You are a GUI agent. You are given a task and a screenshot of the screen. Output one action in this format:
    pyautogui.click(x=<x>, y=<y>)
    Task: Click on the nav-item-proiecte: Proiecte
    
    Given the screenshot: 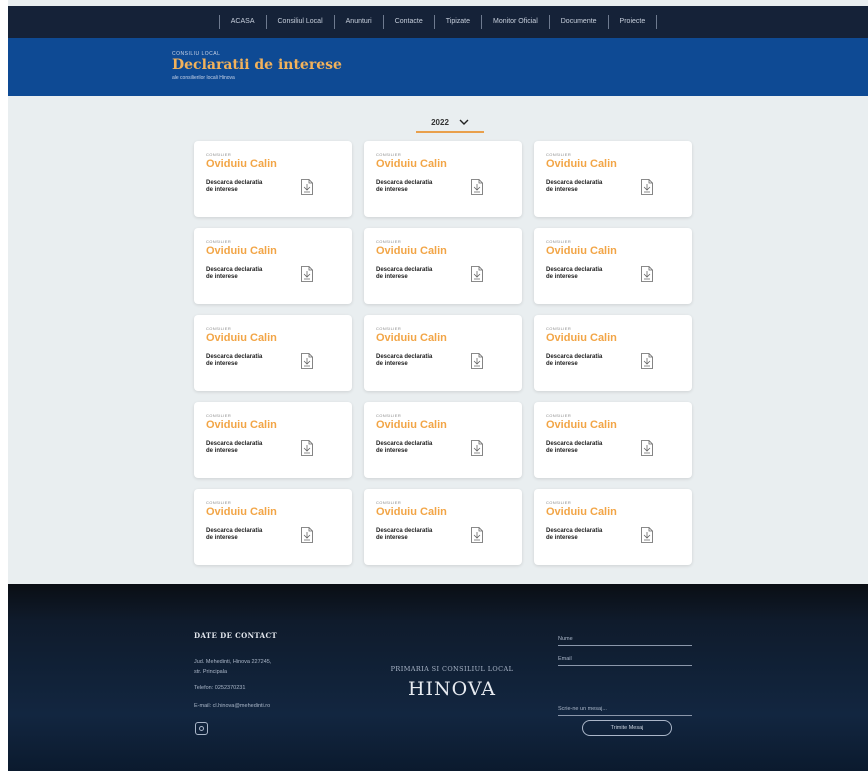 What is the action you would take?
    pyautogui.click(x=632, y=22)
    